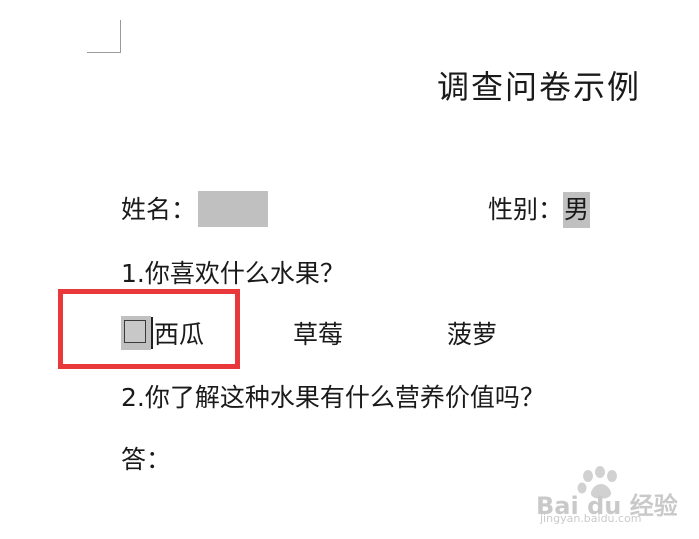 Image resolution: width=699 pixels, height=539 pixels. What do you see at coordinates (472, 334) in the screenshot?
I see `option-pineapple: 菠萝` at bounding box center [472, 334].